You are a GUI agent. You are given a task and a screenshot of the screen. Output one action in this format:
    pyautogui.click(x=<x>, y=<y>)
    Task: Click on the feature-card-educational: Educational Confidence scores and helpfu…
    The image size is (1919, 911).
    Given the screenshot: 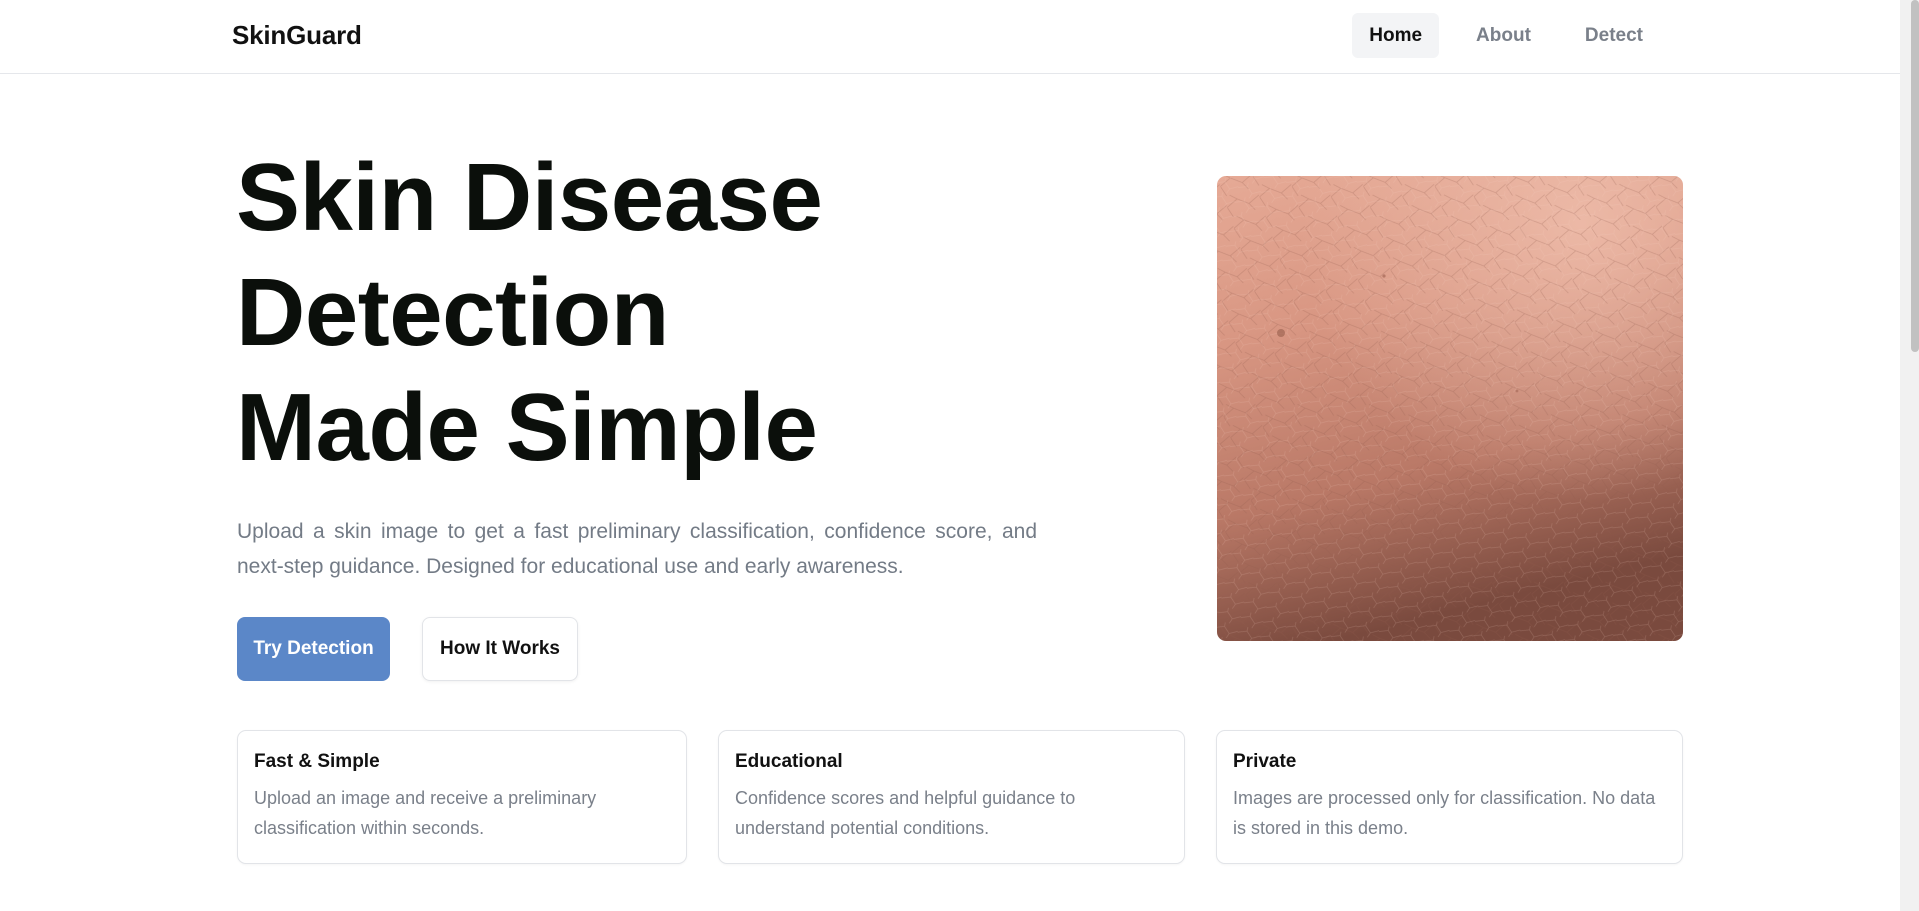 What is the action you would take?
    pyautogui.click(x=951, y=797)
    